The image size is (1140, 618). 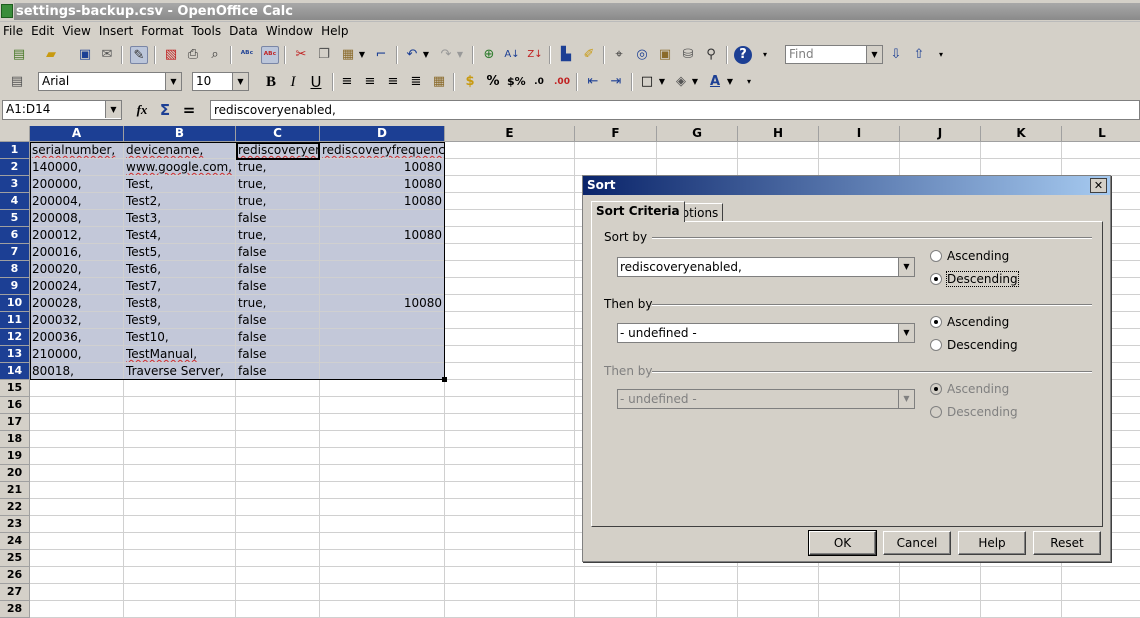 I want to click on paste-dropdown-icon: ▼, so click(x=362, y=55).